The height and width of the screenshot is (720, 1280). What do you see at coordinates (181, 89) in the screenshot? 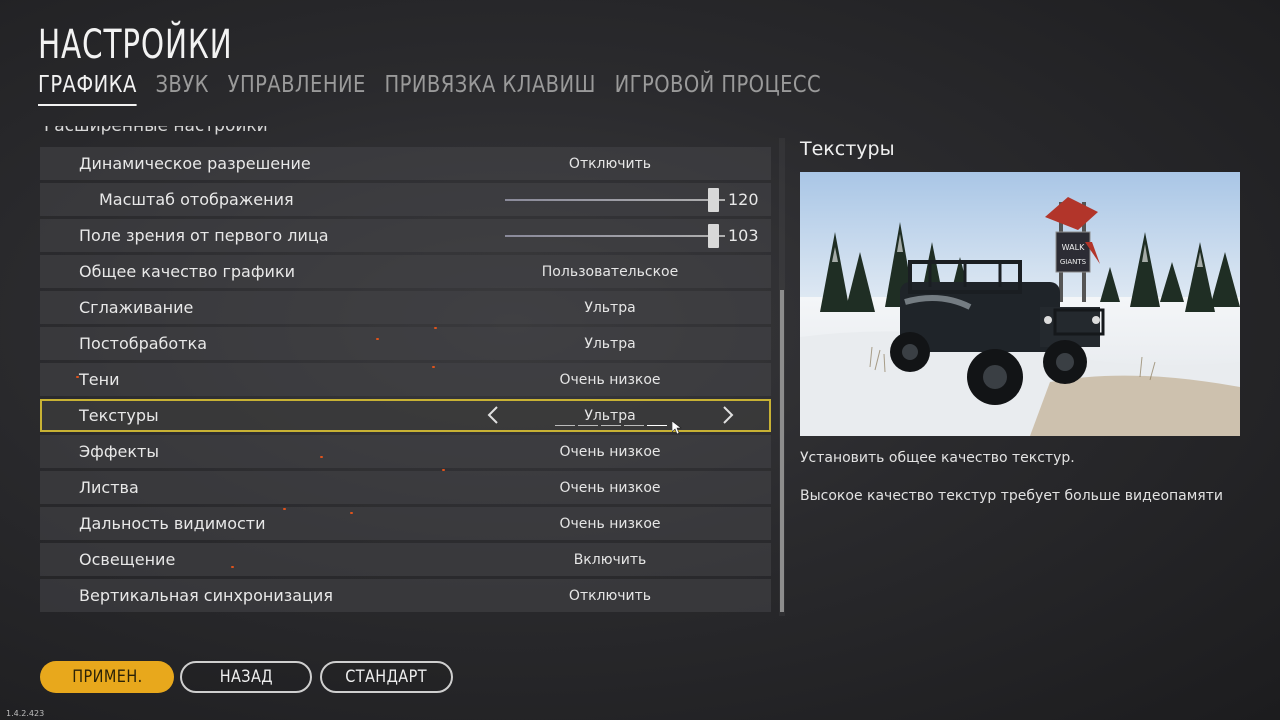
I see `tab-sound: ЗВУК` at bounding box center [181, 89].